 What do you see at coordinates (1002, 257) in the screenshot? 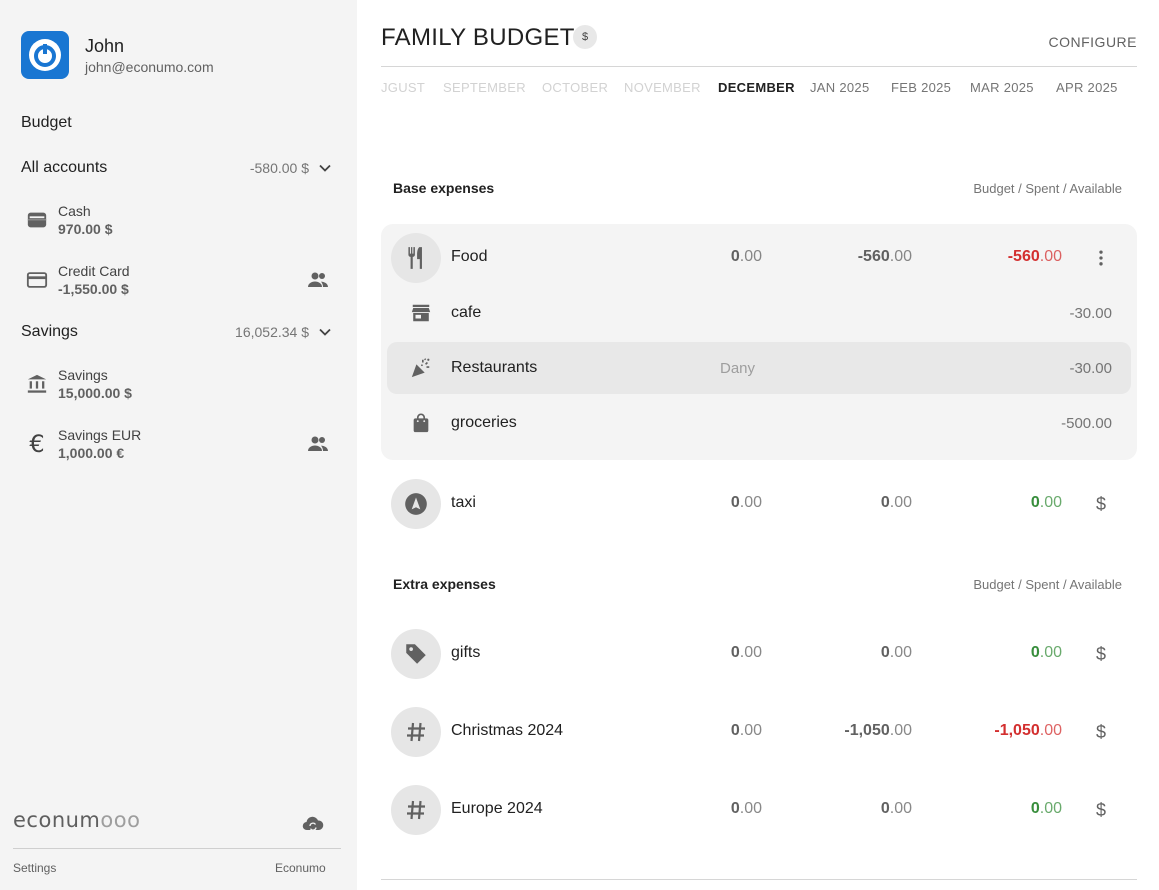
I see `available-amount: -560.00` at bounding box center [1002, 257].